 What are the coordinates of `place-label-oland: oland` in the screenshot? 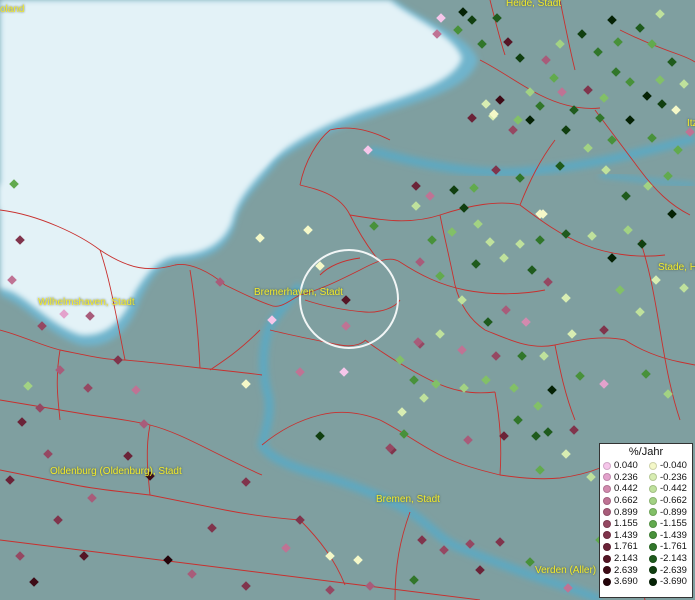 It's located at (12, 9).